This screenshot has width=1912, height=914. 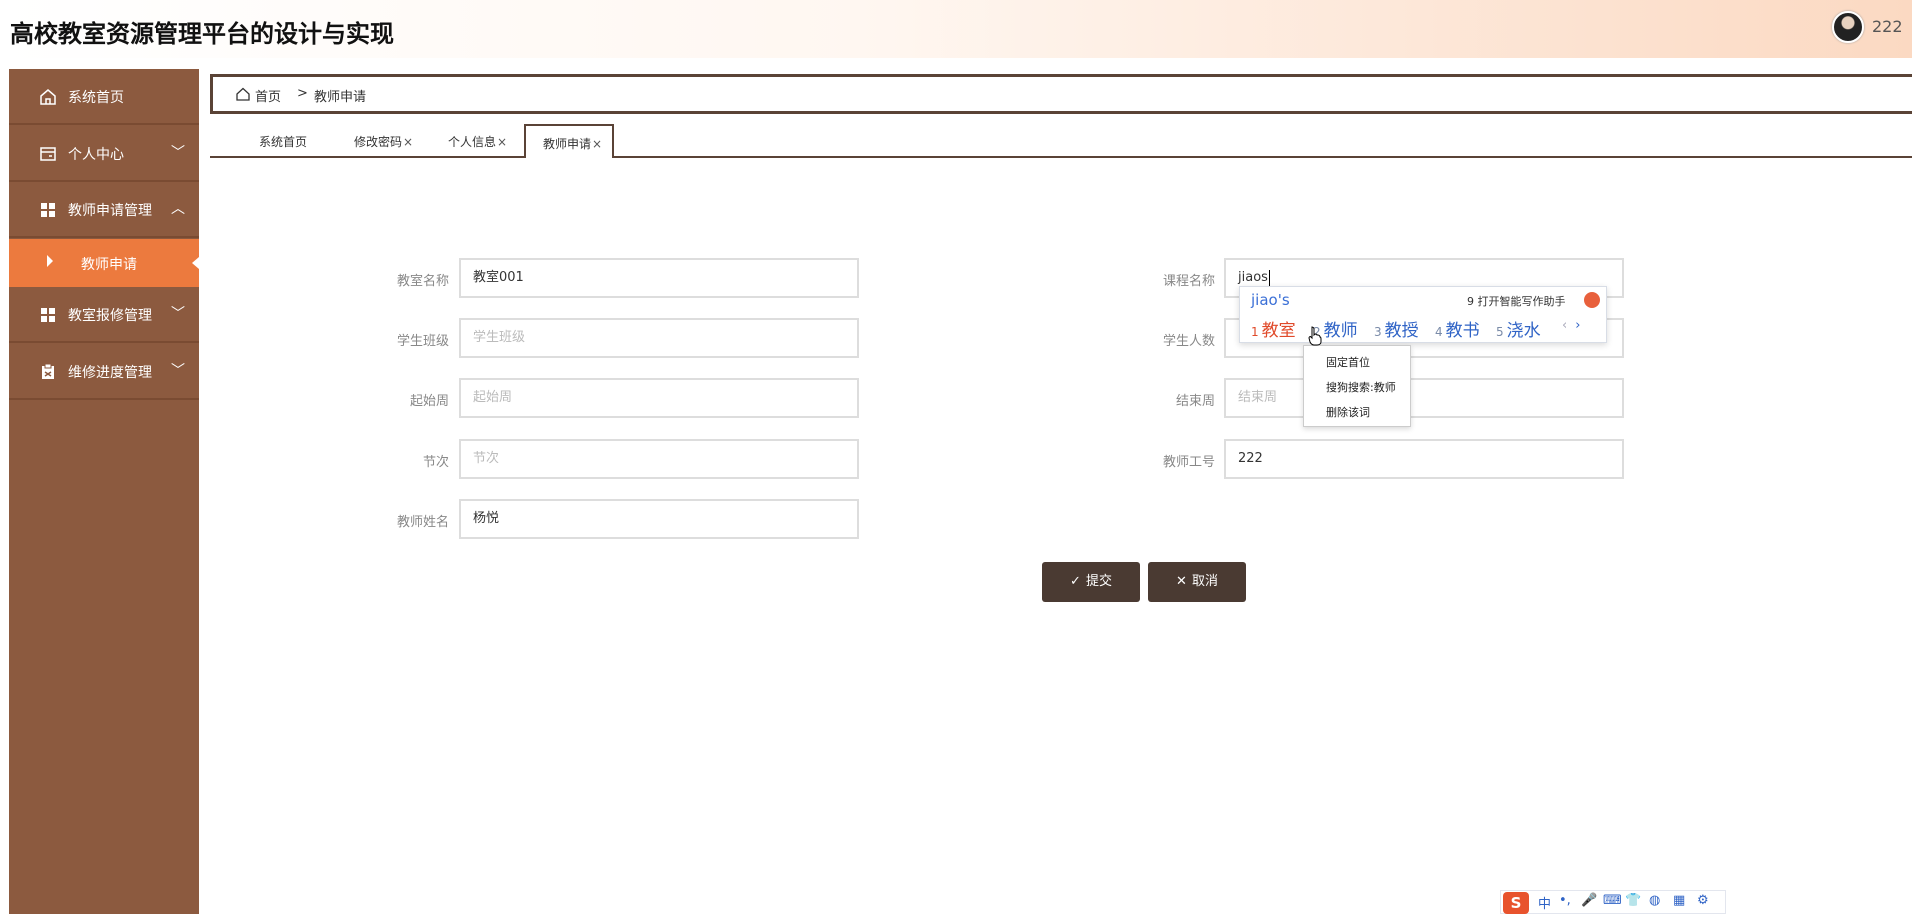 I want to click on next-page-icon: ›, so click(x=1577, y=325).